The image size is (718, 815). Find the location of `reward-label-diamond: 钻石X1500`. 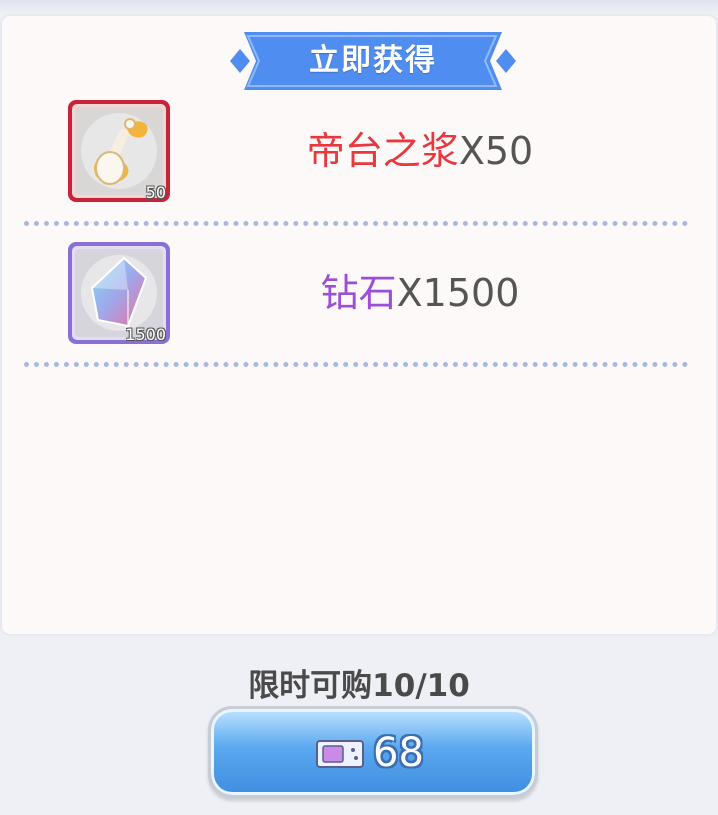

reward-label-diamond: 钻石X1500 is located at coordinates (420, 293).